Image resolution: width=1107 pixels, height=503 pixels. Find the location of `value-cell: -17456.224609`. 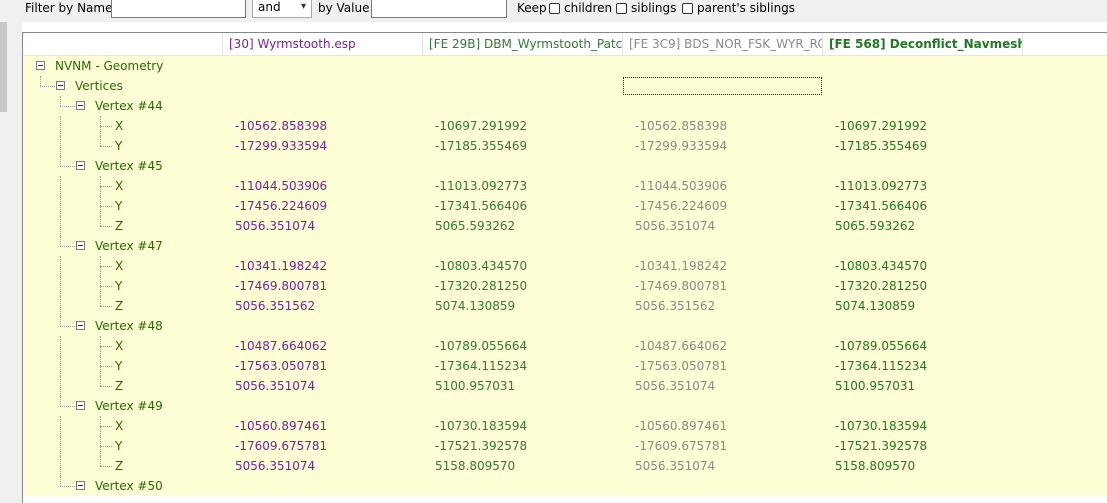

value-cell: -17456.224609 is located at coordinates (723, 206).